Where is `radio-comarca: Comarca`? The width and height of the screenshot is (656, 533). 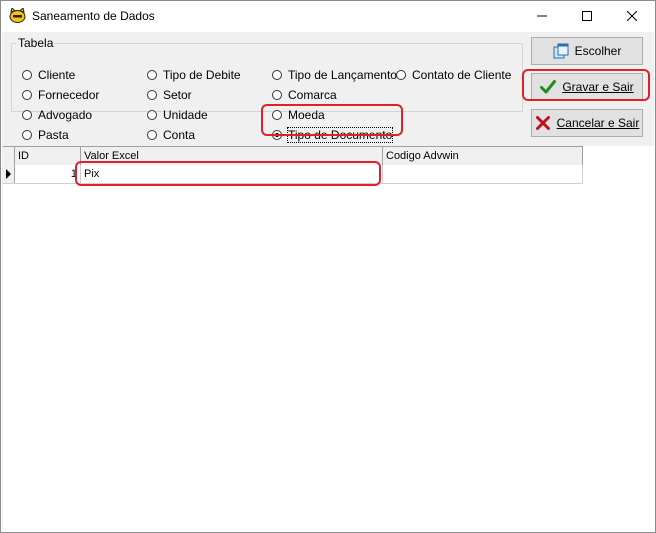
radio-comarca: Comarca is located at coordinates (304, 95).